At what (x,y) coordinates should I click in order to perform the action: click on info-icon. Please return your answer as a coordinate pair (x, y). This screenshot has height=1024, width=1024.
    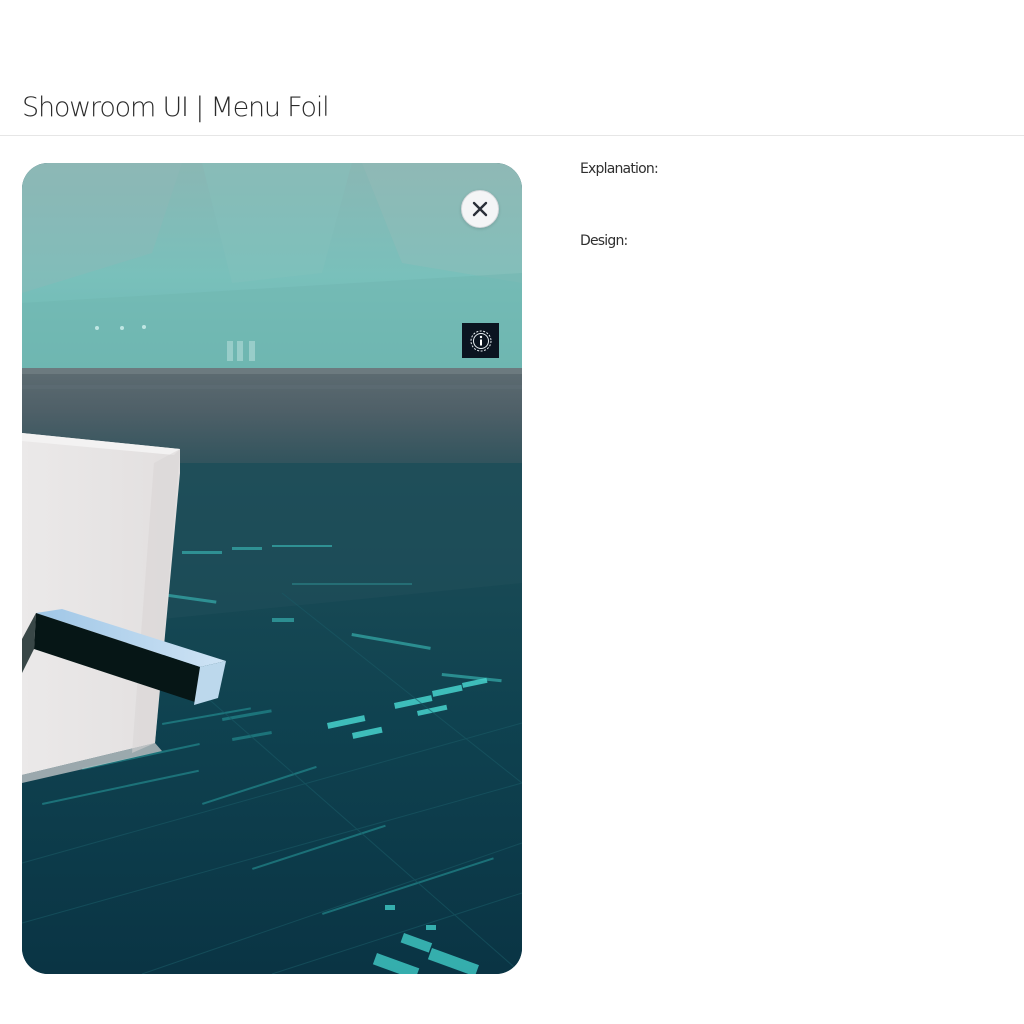
    Looking at the image, I should click on (480, 340).